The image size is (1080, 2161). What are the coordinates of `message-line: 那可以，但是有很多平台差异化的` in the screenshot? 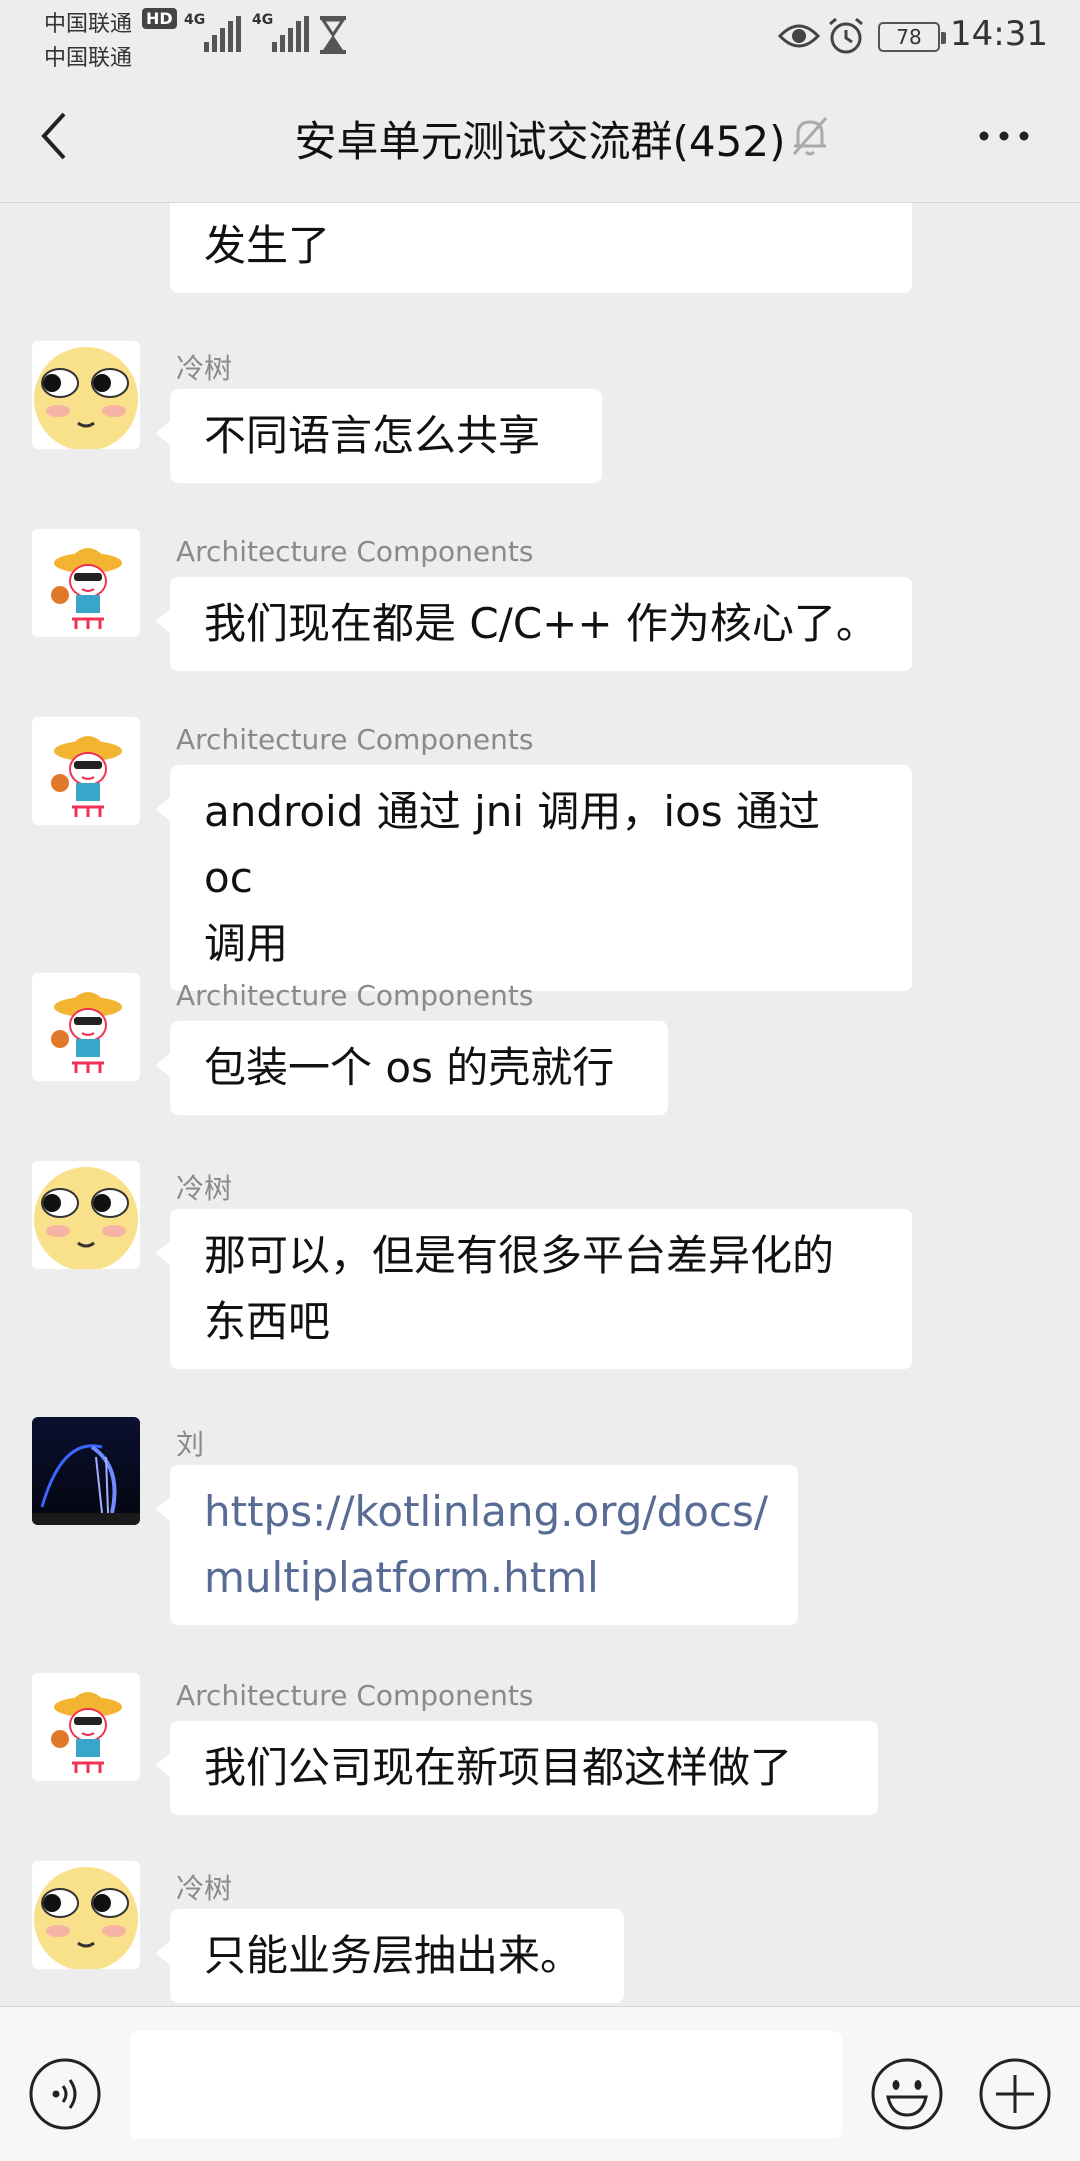 It's located at (519, 1255).